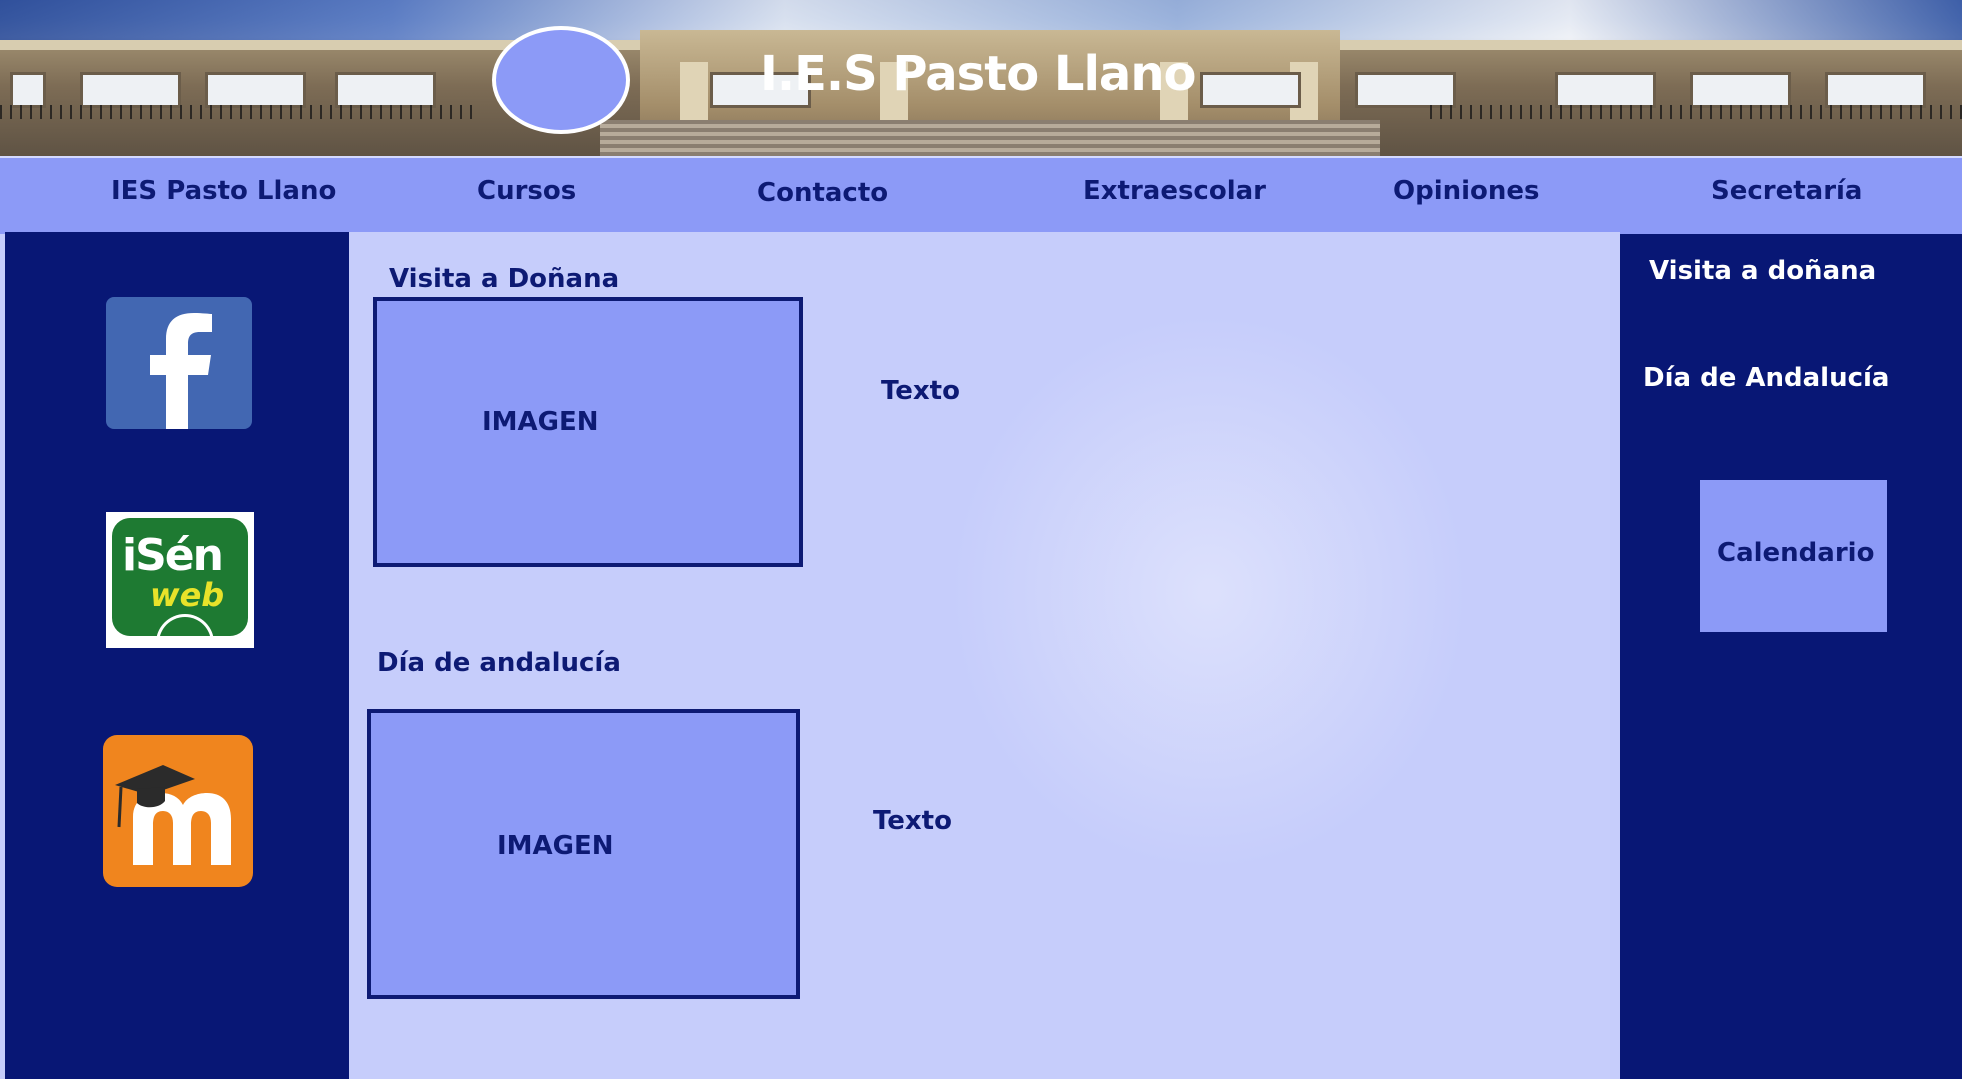  Describe the element at coordinates (499, 663) in the screenshot. I see `section-title-andalucia: Día de andalucía` at that location.